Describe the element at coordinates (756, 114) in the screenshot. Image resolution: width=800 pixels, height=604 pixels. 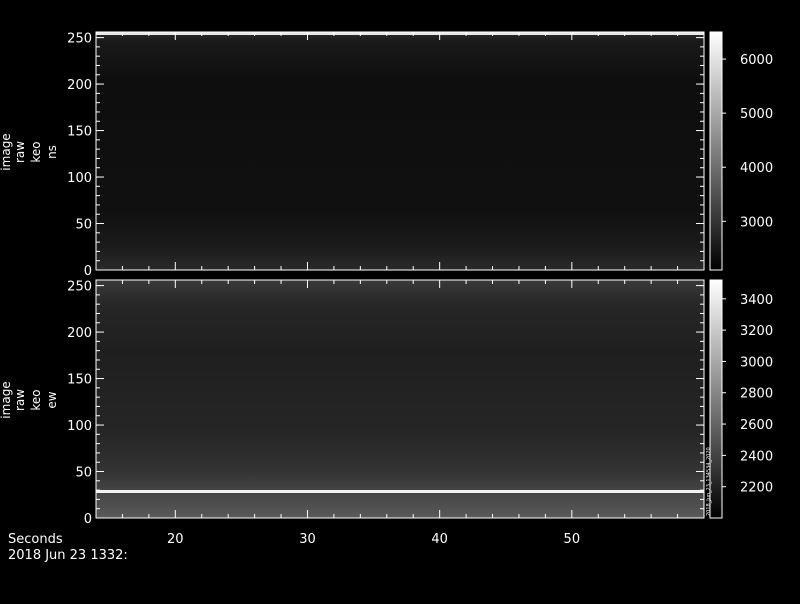
I see `colorbar-tick-label-top-5000: 5000` at that location.